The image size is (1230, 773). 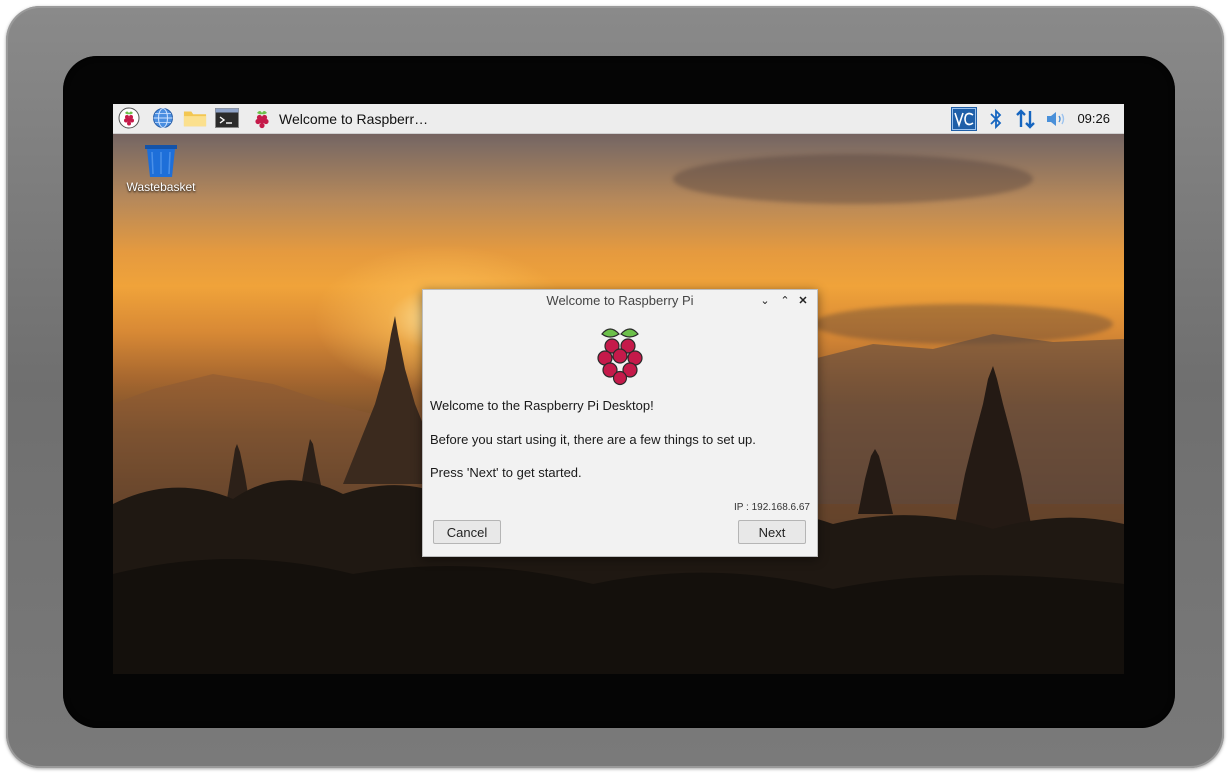 What do you see at coordinates (772, 507) in the screenshot?
I see `ip-address: IP : 192.168.6.67` at bounding box center [772, 507].